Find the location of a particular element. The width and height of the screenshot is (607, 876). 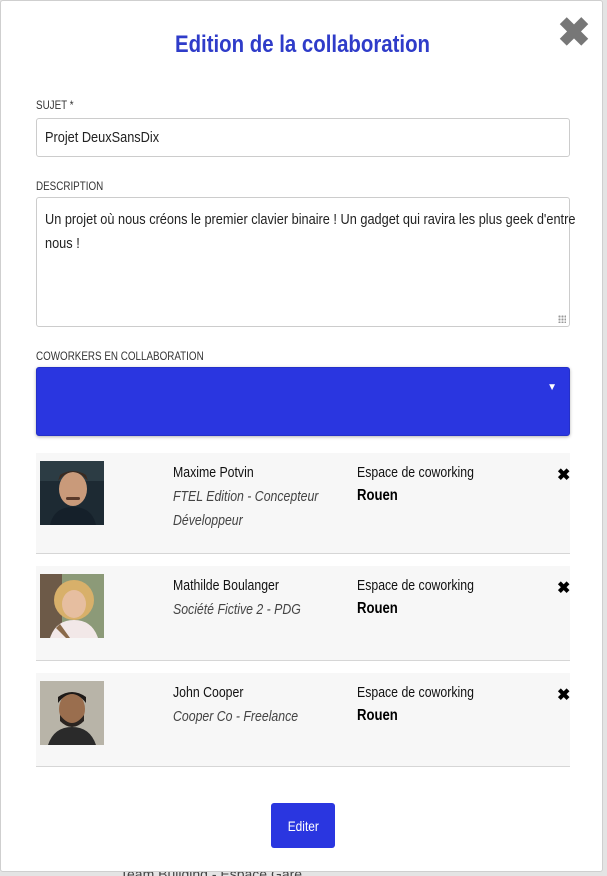

submit-button: Editer is located at coordinates (303, 825).